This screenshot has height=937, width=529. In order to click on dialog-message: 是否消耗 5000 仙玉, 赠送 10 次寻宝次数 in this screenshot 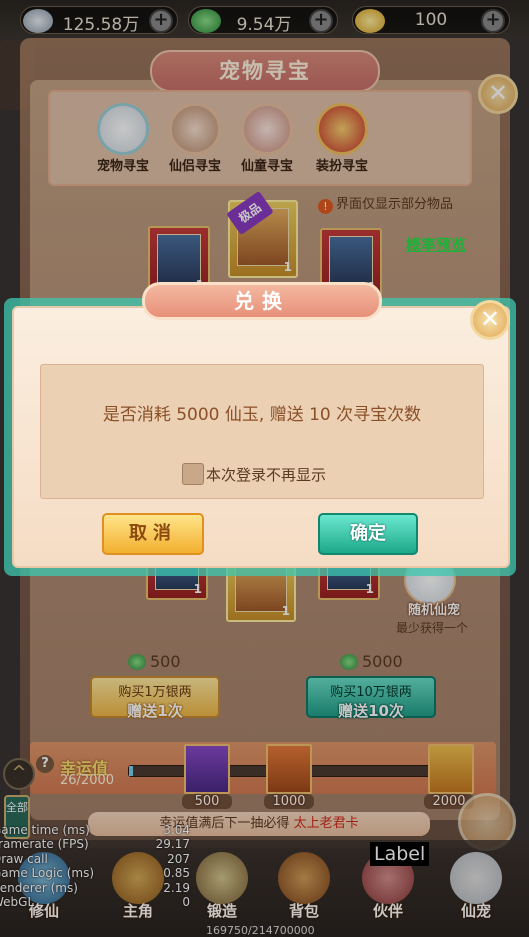, I will do `click(262, 415)`.